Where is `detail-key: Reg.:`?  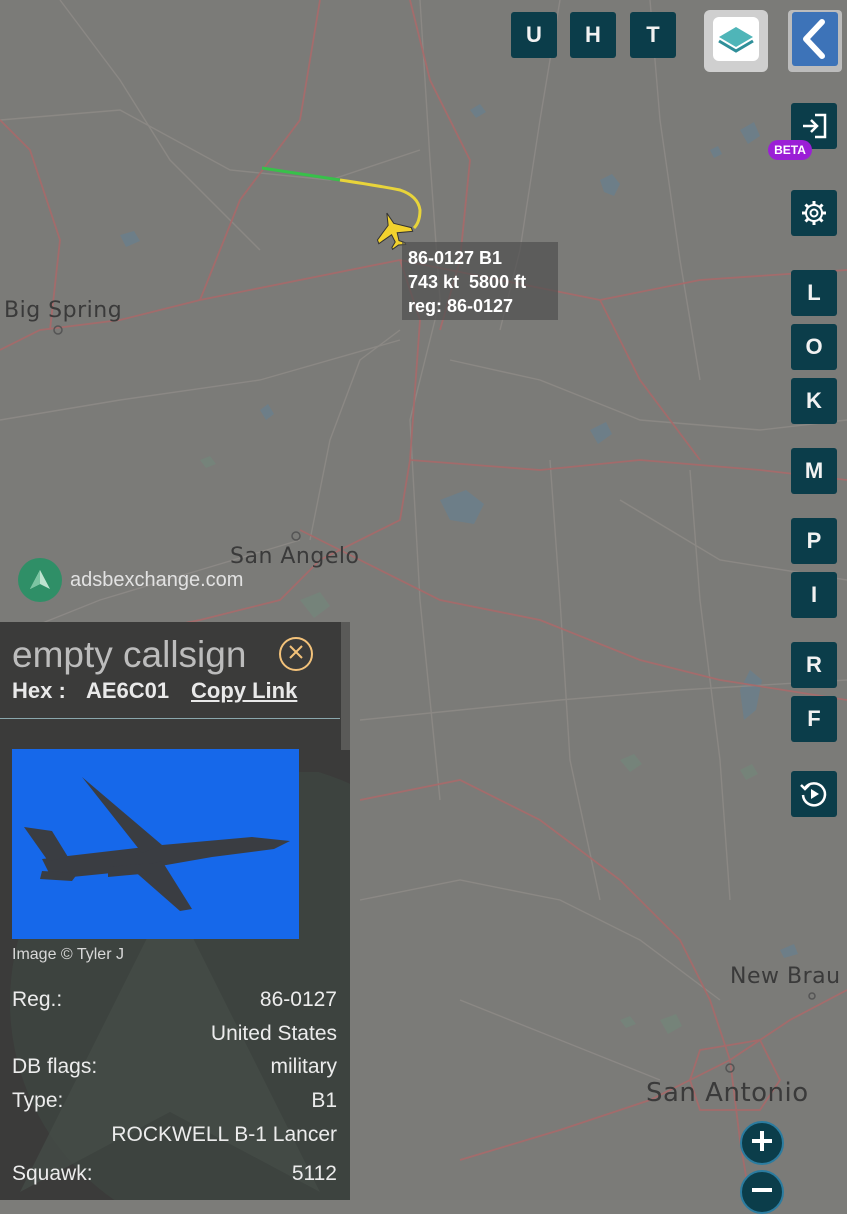 detail-key: Reg.: is located at coordinates (37, 999).